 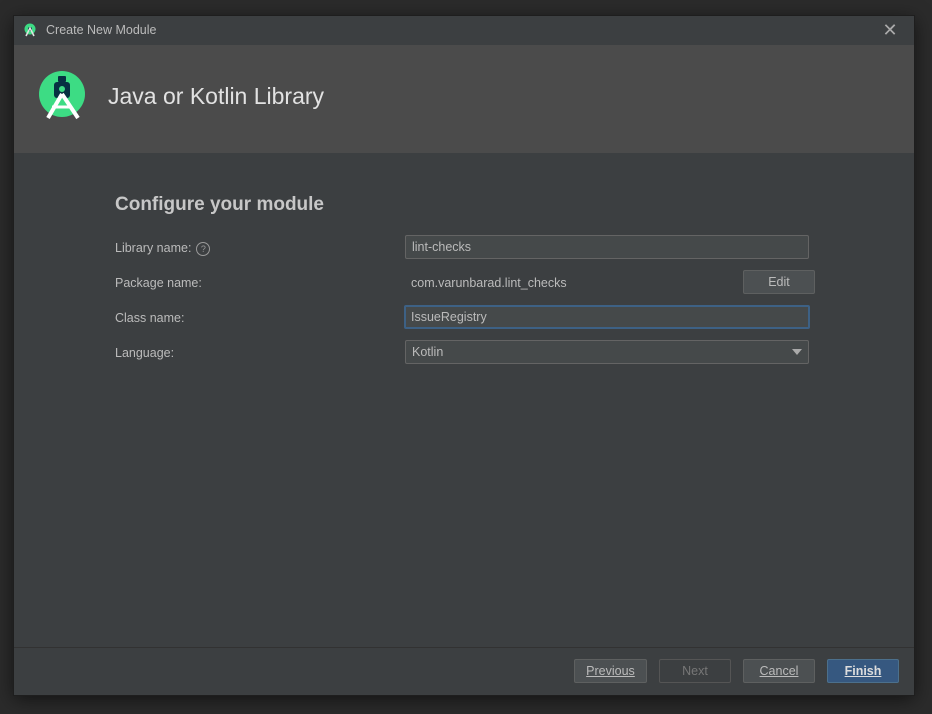 I want to click on help-icon: ?, so click(x=203, y=249).